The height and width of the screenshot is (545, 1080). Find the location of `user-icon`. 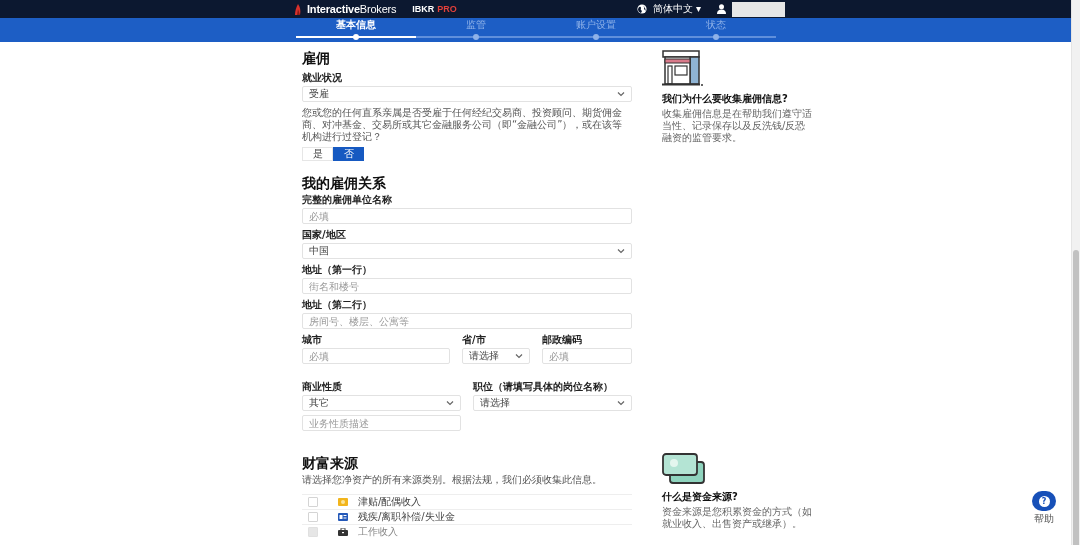

user-icon is located at coordinates (721, 9).